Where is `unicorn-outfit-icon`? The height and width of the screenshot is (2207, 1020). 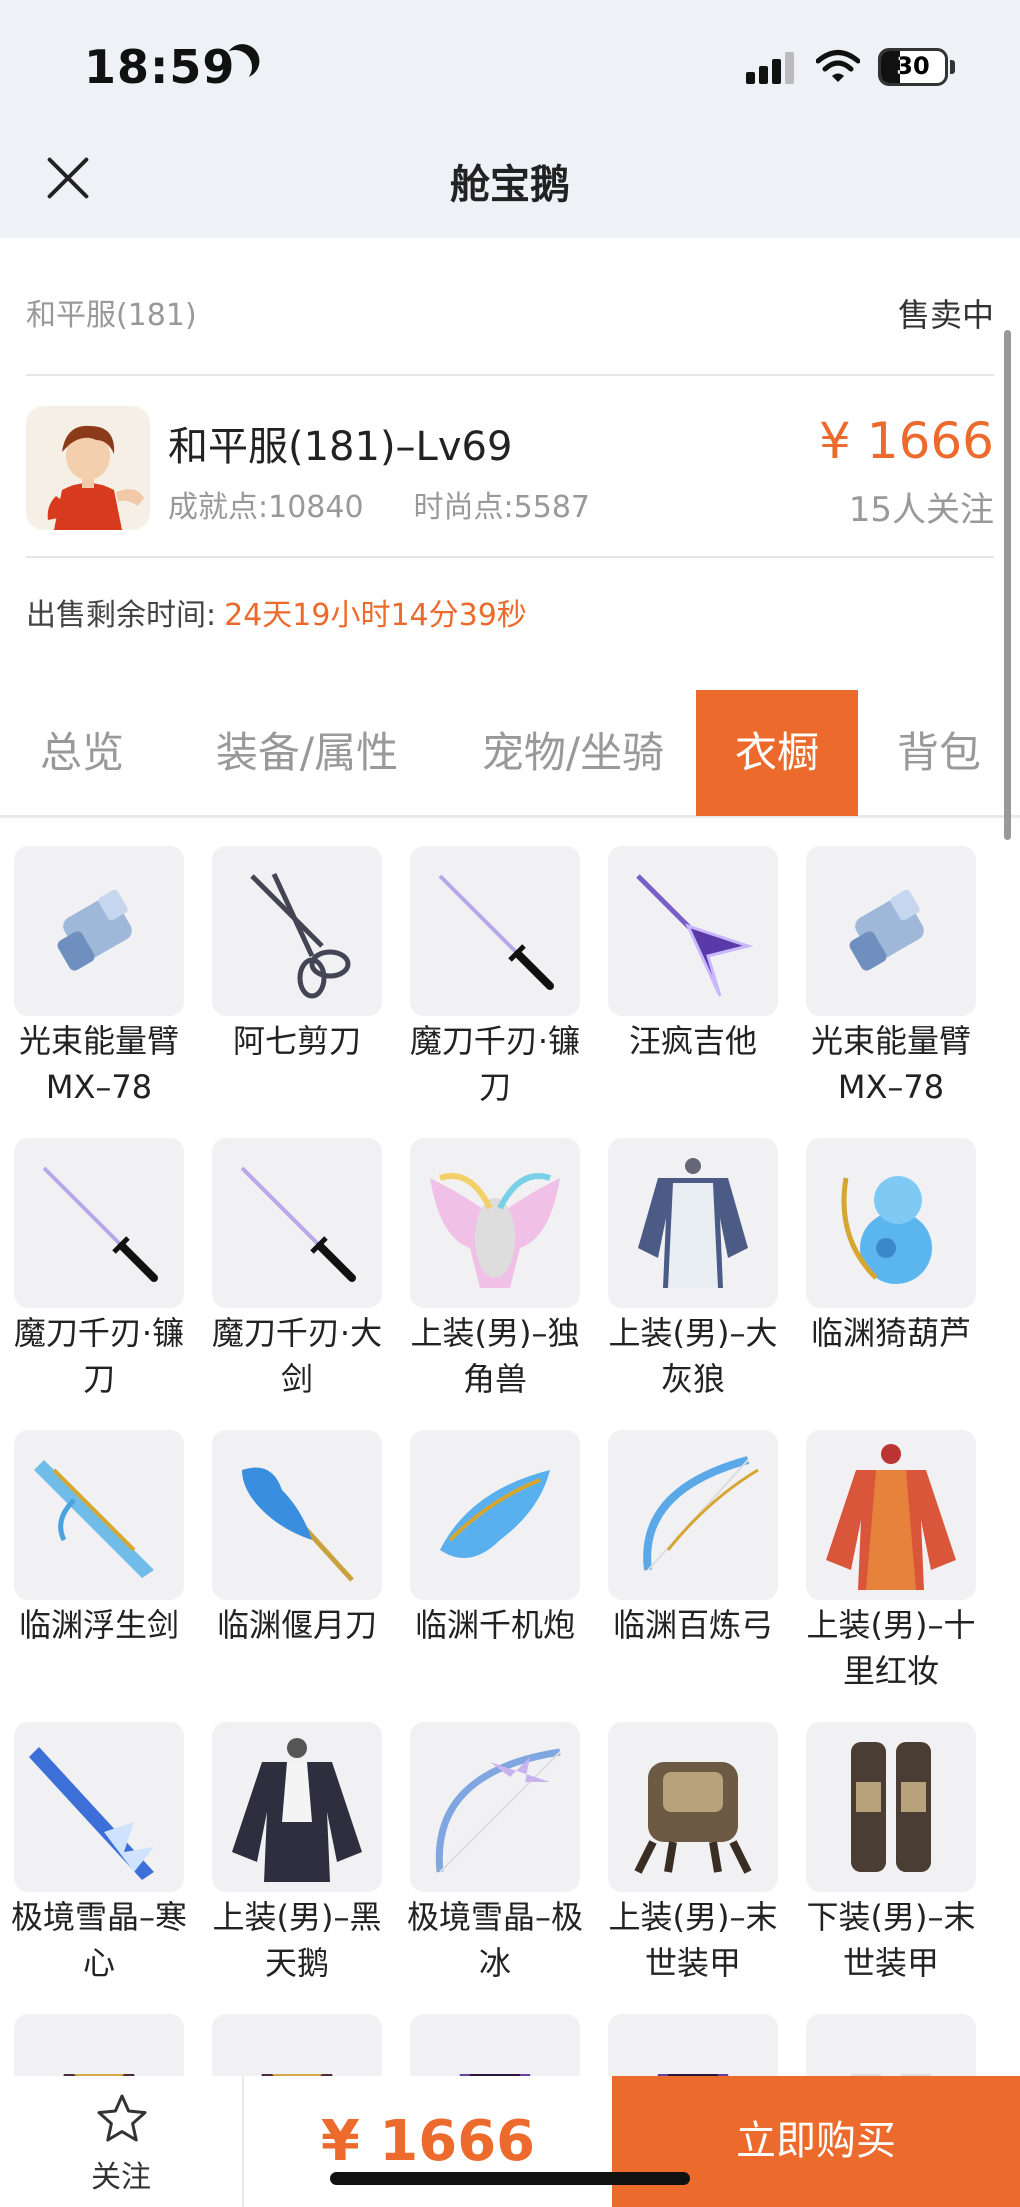 unicorn-outfit-icon is located at coordinates (495, 1223).